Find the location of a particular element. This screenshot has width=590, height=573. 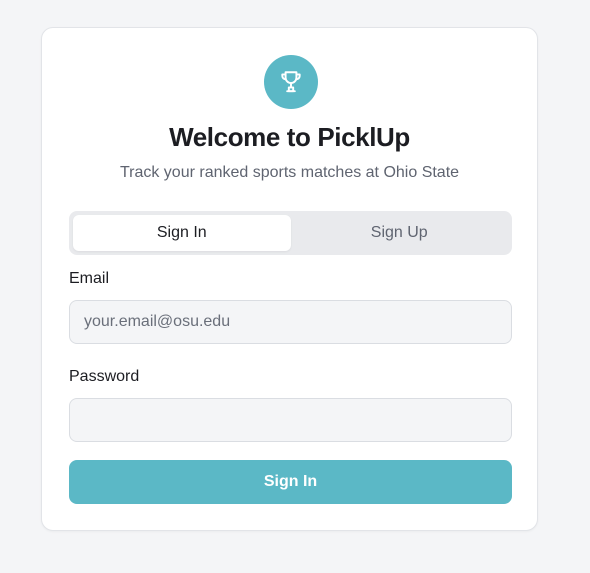

trophy-icon is located at coordinates (291, 82).